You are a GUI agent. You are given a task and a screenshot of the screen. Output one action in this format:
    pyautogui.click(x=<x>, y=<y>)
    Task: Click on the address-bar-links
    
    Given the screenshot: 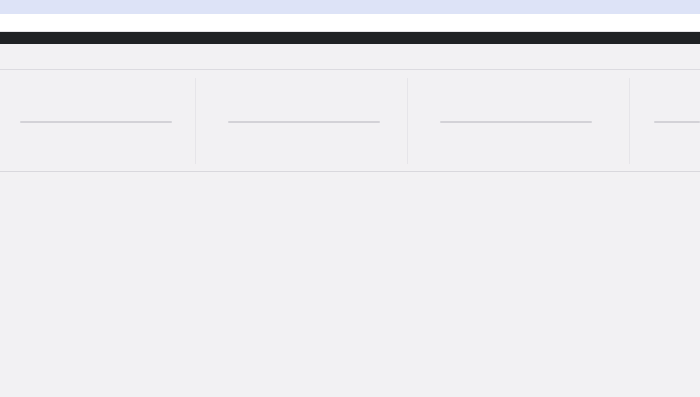 What is the action you would take?
    pyautogui.click(x=644, y=22)
    